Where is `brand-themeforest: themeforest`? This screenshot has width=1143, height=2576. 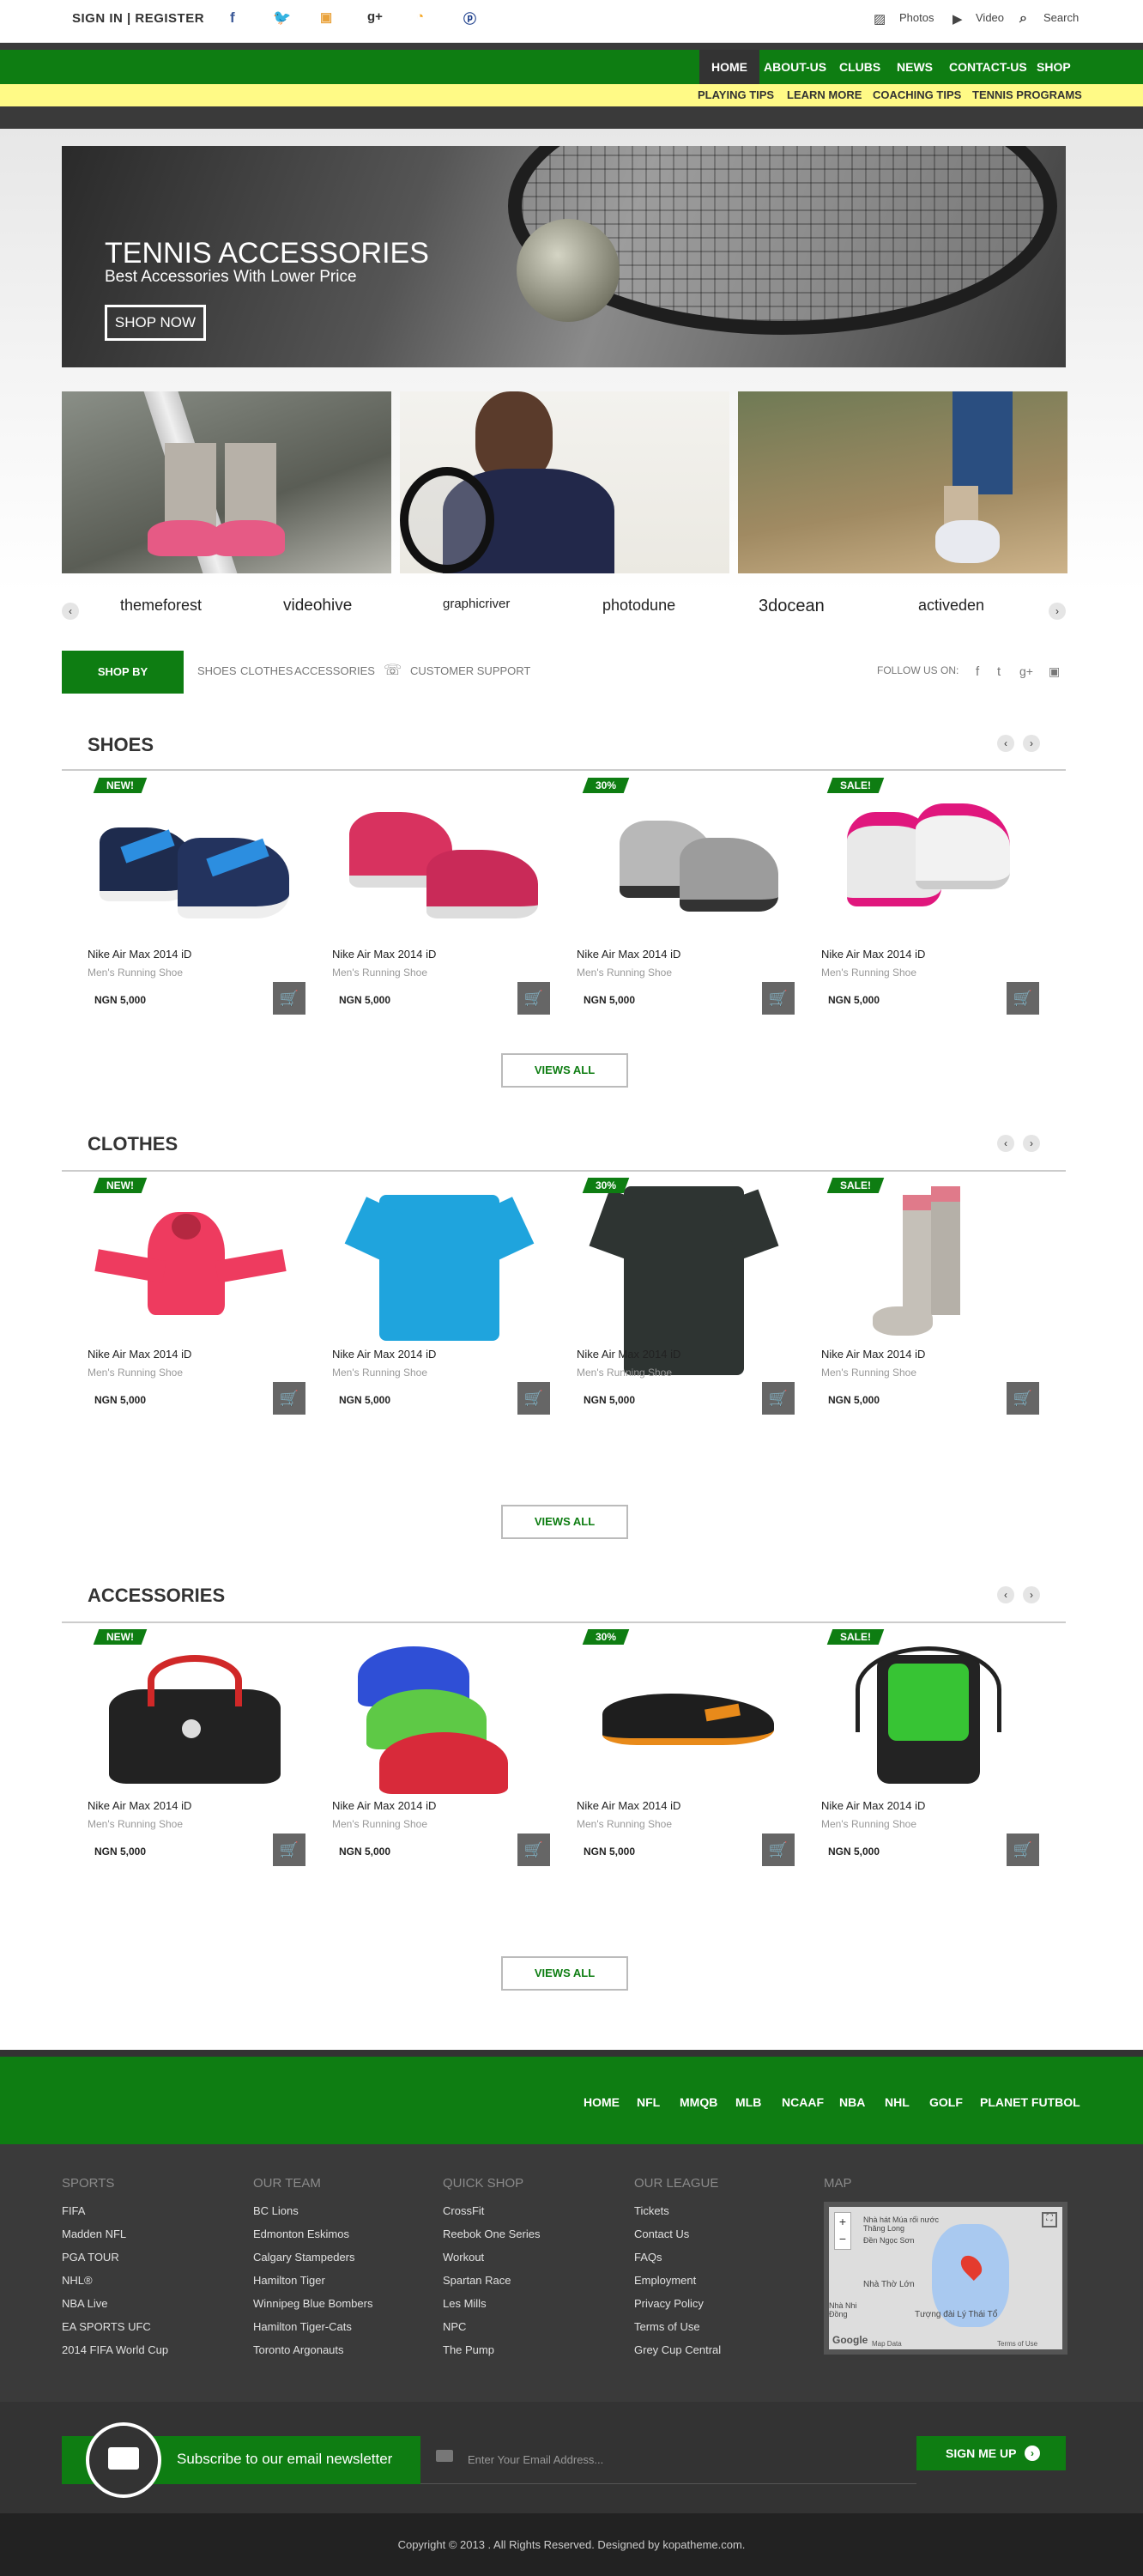 brand-themeforest: themeforest is located at coordinates (161, 609).